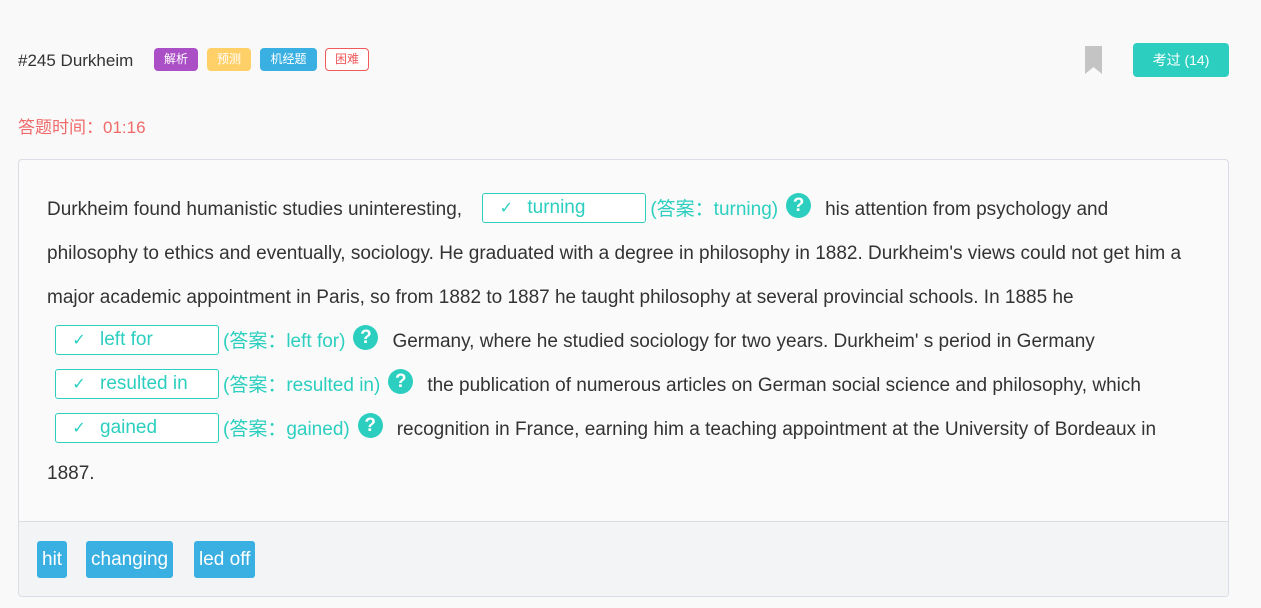 The image size is (1261, 608). I want to click on blank-input: ✓ gained, so click(137, 427).